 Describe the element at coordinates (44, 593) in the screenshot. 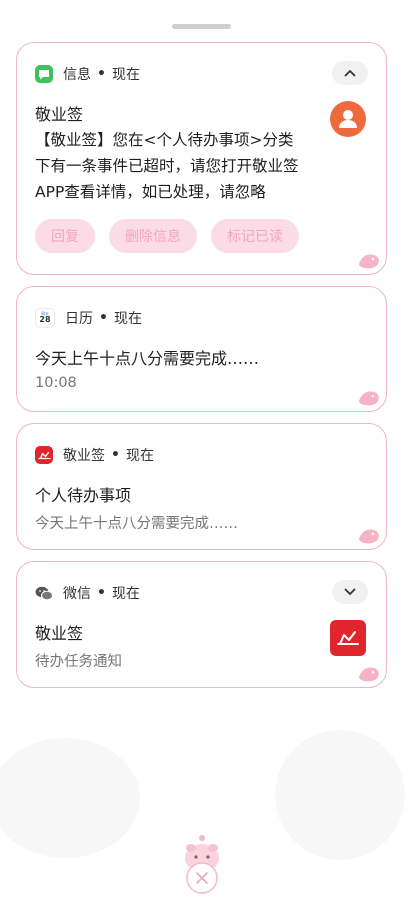

I see `wechat-icon` at that location.